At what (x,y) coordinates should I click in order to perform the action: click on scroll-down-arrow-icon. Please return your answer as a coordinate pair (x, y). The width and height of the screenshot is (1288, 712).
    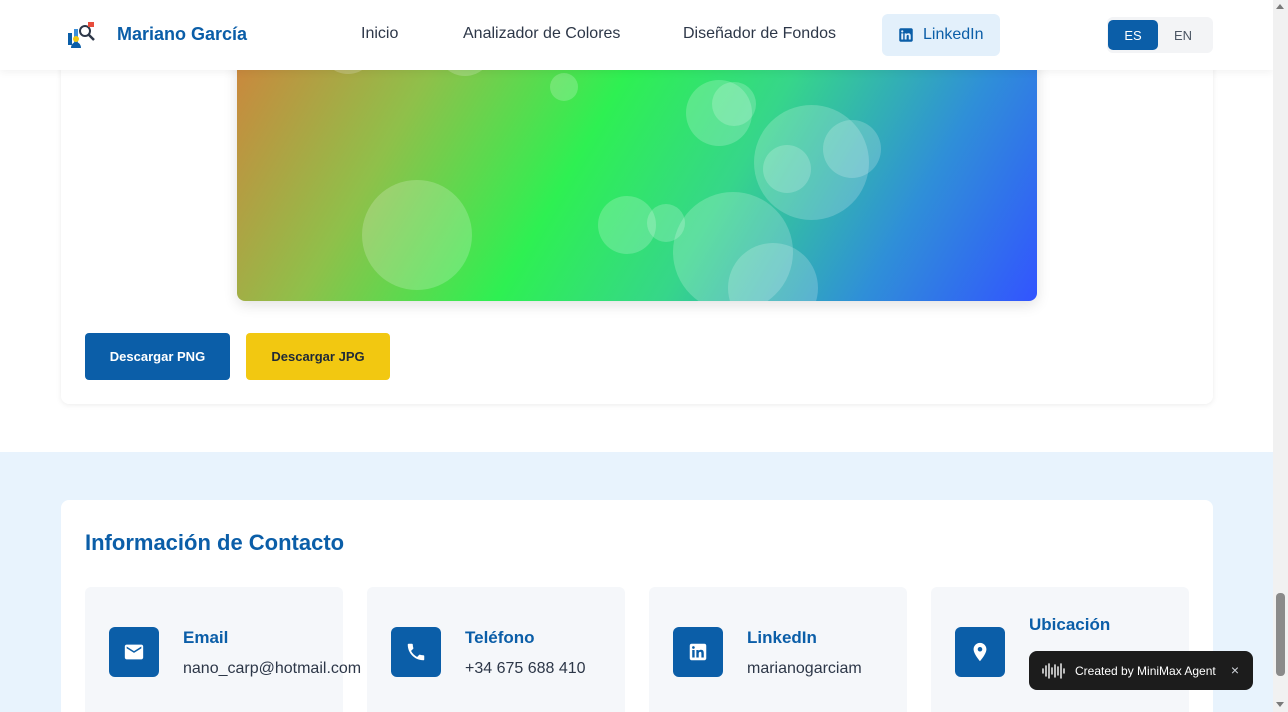
    Looking at the image, I should click on (1280, 704).